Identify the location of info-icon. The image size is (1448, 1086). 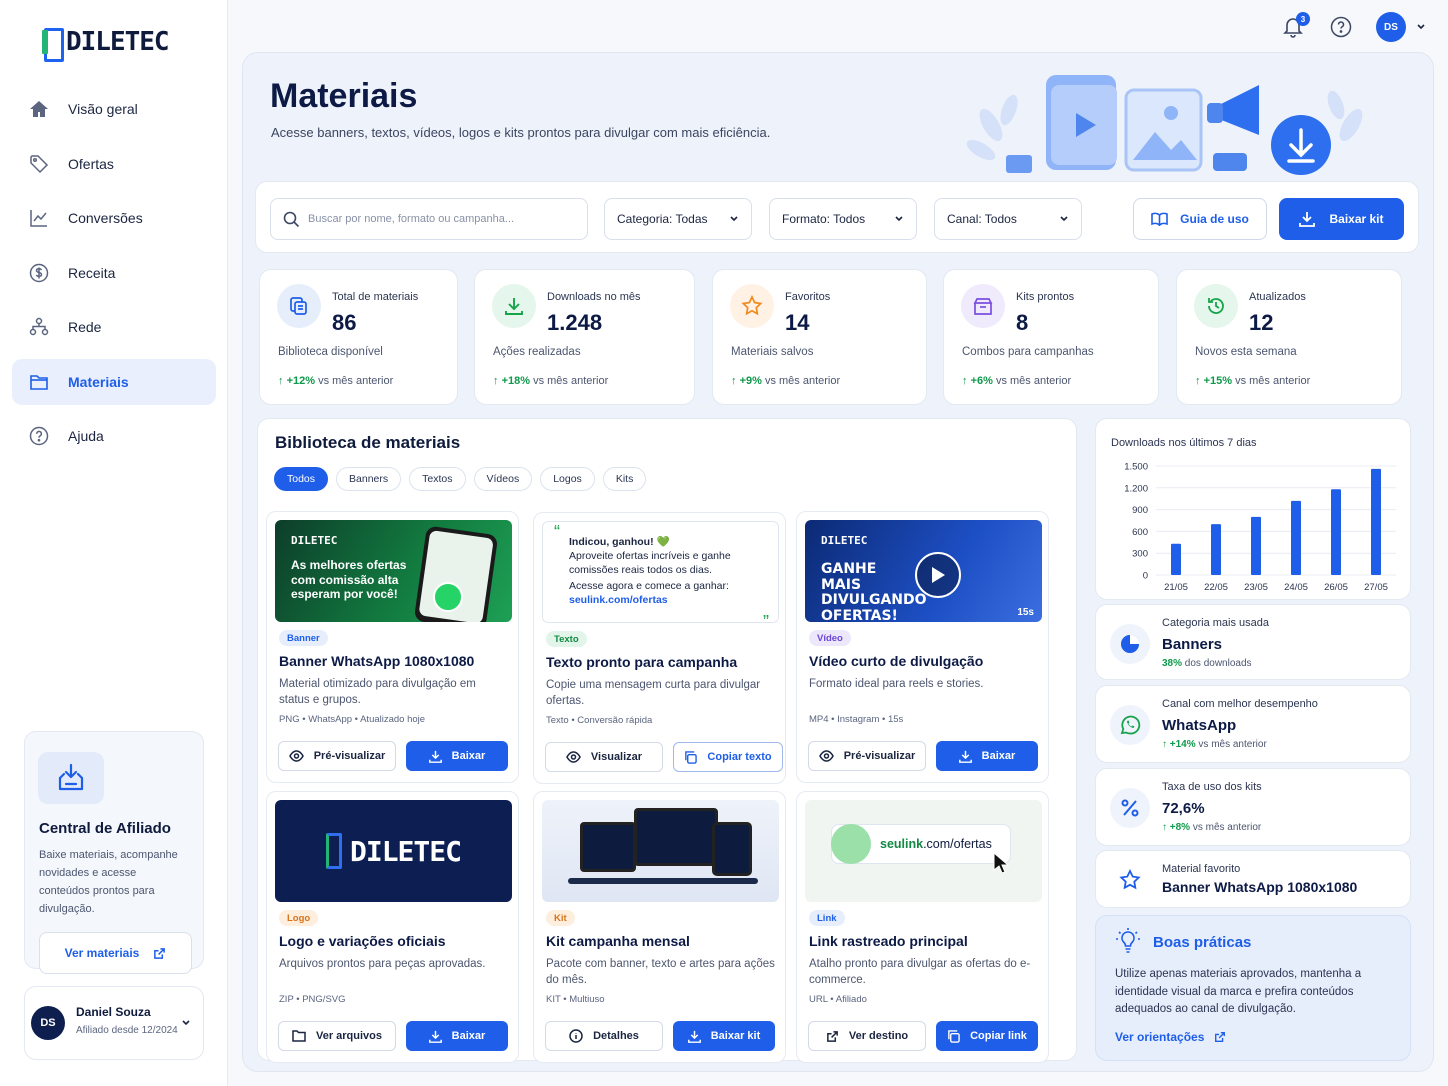
(576, 1036).